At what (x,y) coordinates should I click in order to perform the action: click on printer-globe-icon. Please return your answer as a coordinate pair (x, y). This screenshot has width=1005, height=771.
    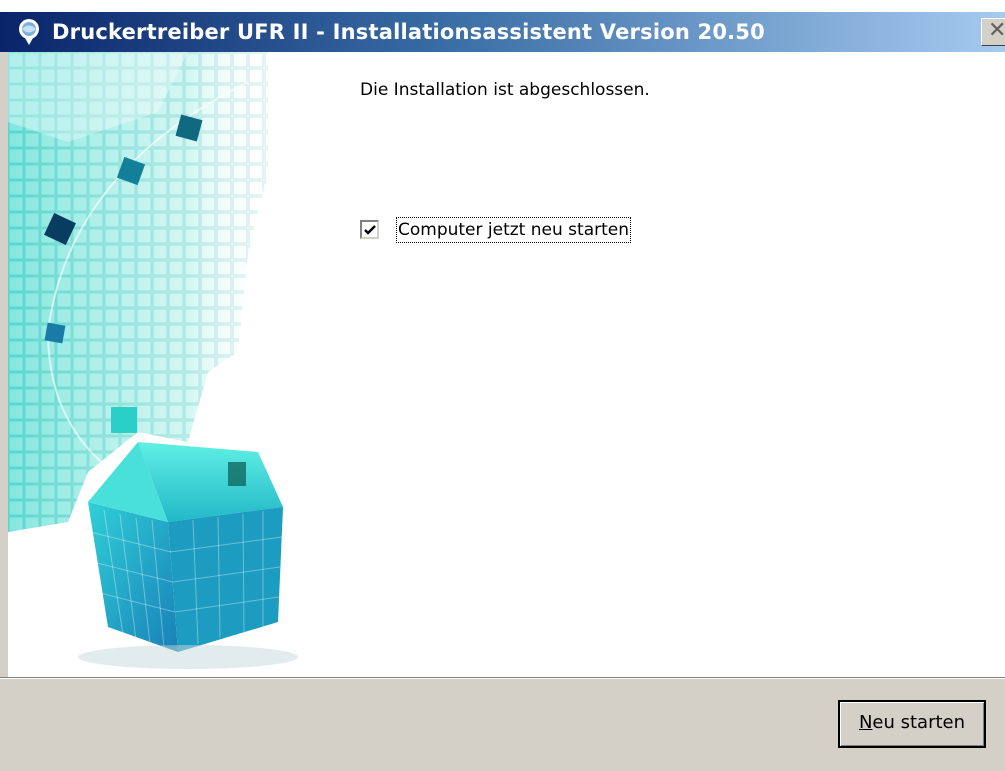
    Looking at the image, I should click on (29, 32).